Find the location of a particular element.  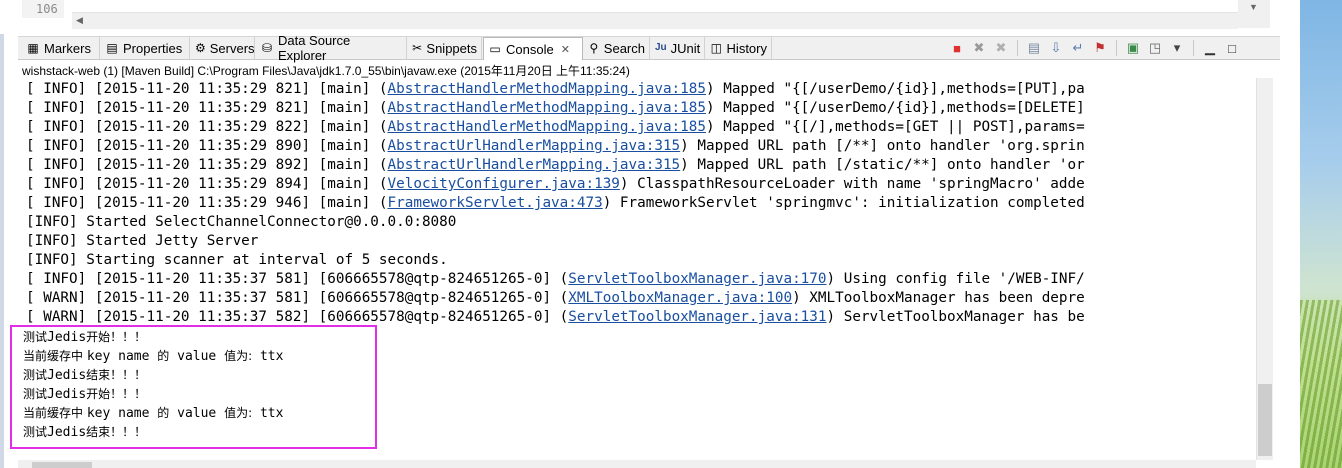

remove-all-terminated-icon: ✖ is located at coordinates (1001, 48).